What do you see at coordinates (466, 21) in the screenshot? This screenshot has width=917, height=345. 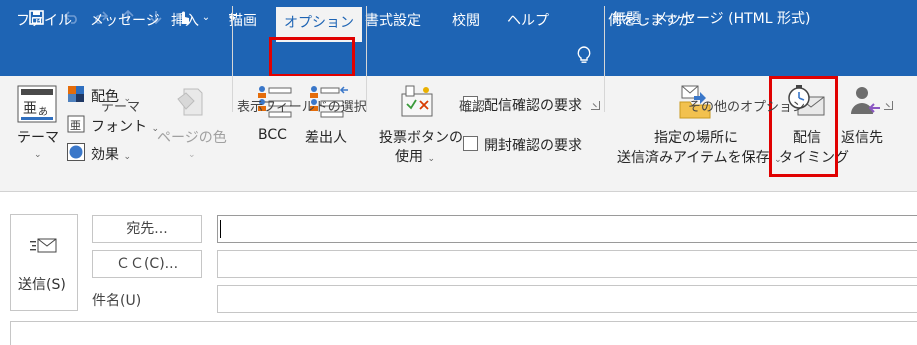 I see `tab-review: 校閲` at bounding box center [466, 21].